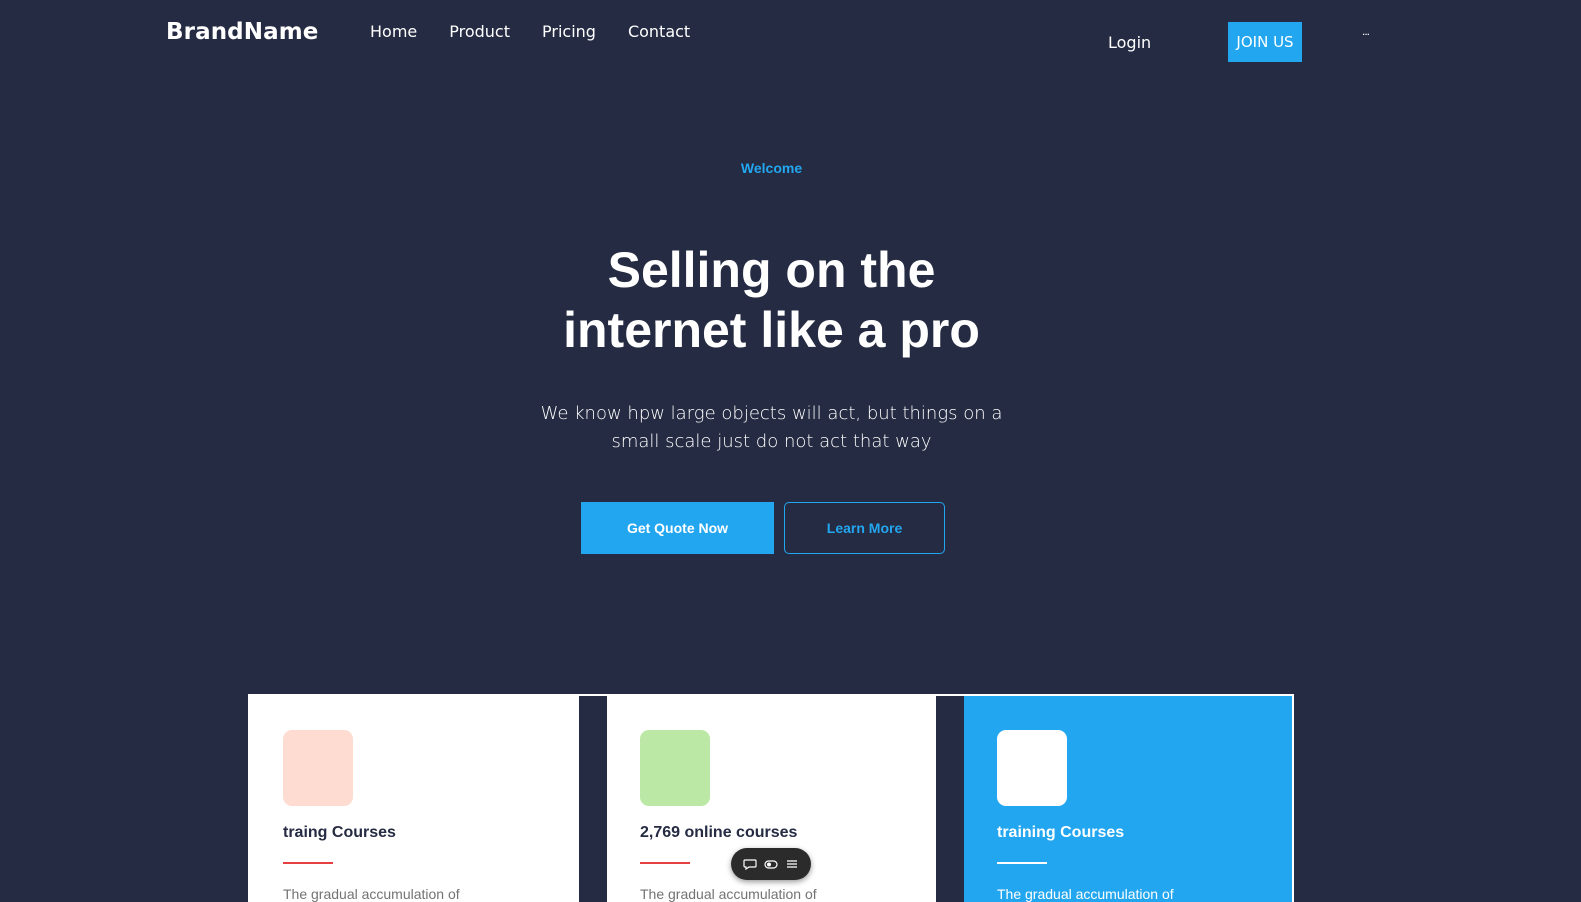  I want to click on get-quote-button: Get Quote Now, so click(677, 528).